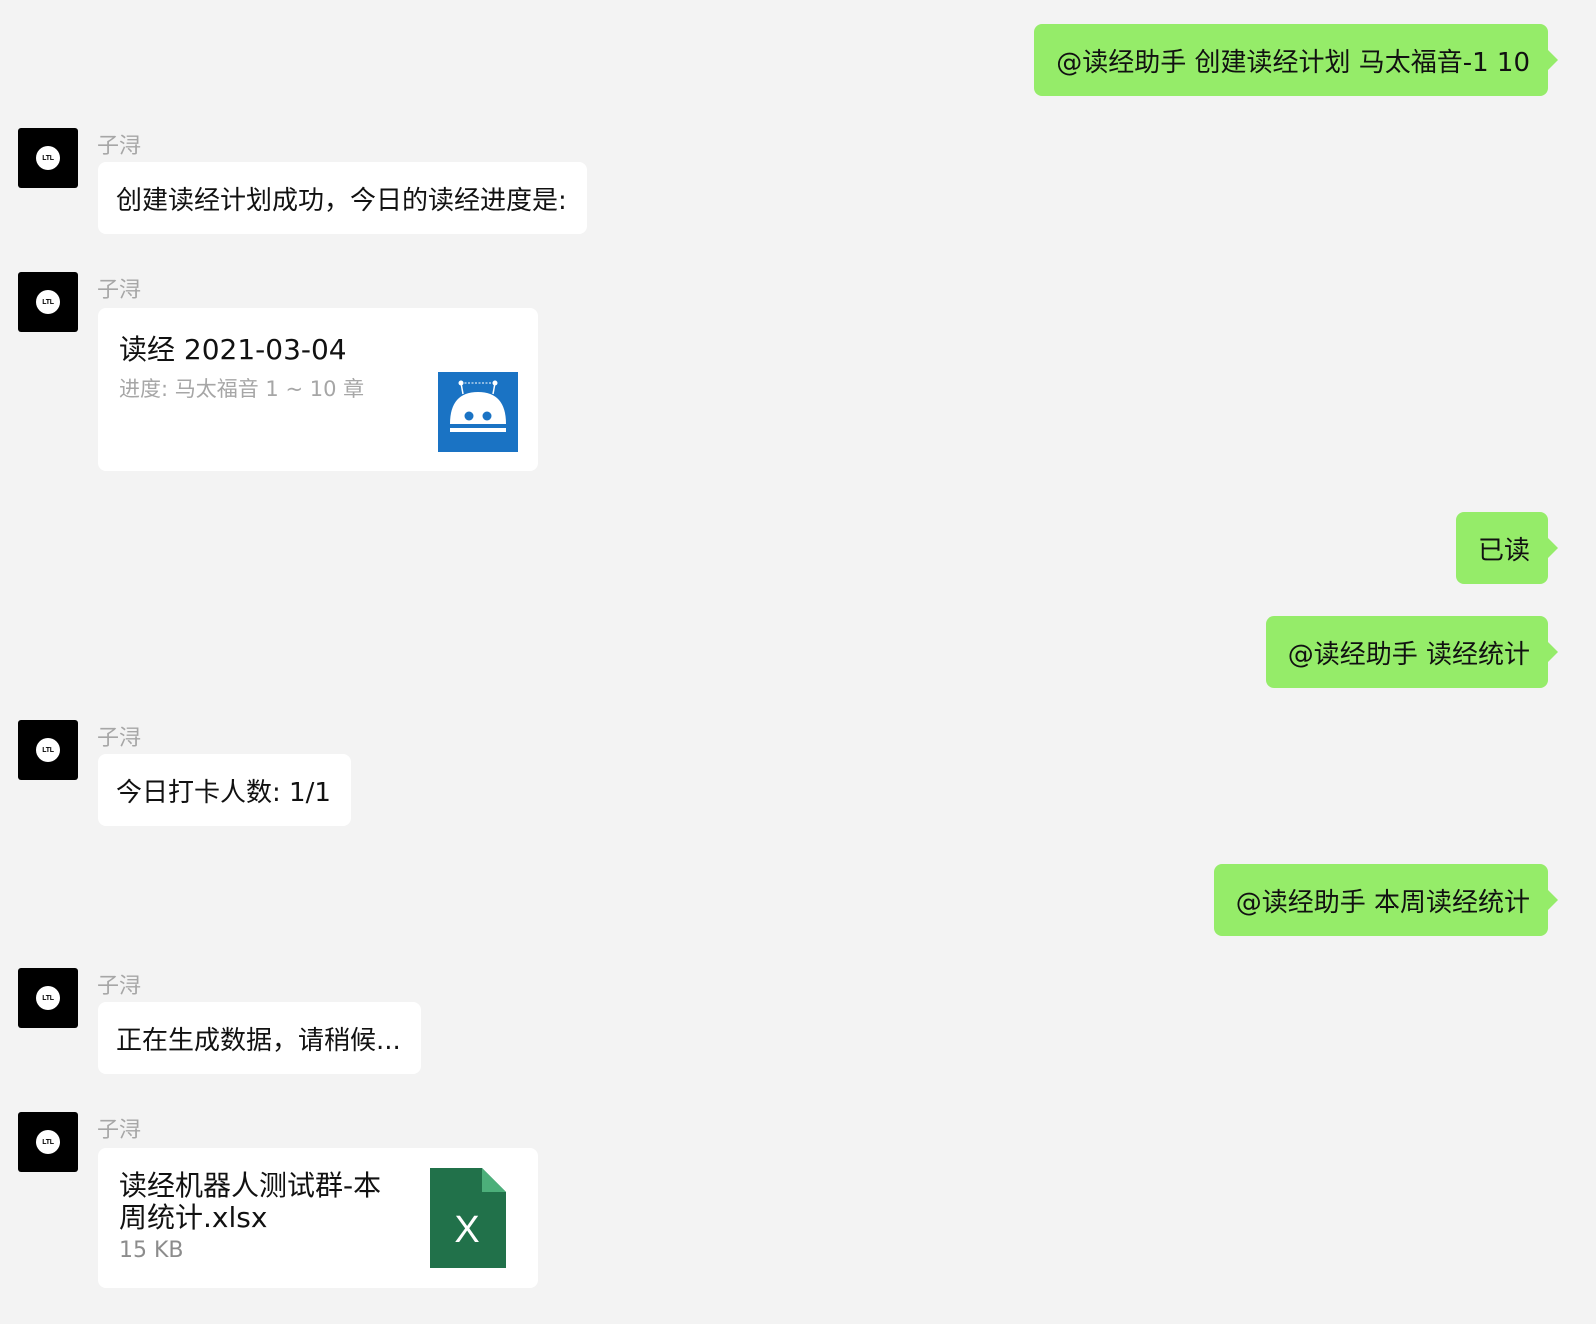 This screenshot has width=1596, height=1324. I want to click on excel-file-icon: X, so click(468, 1218).